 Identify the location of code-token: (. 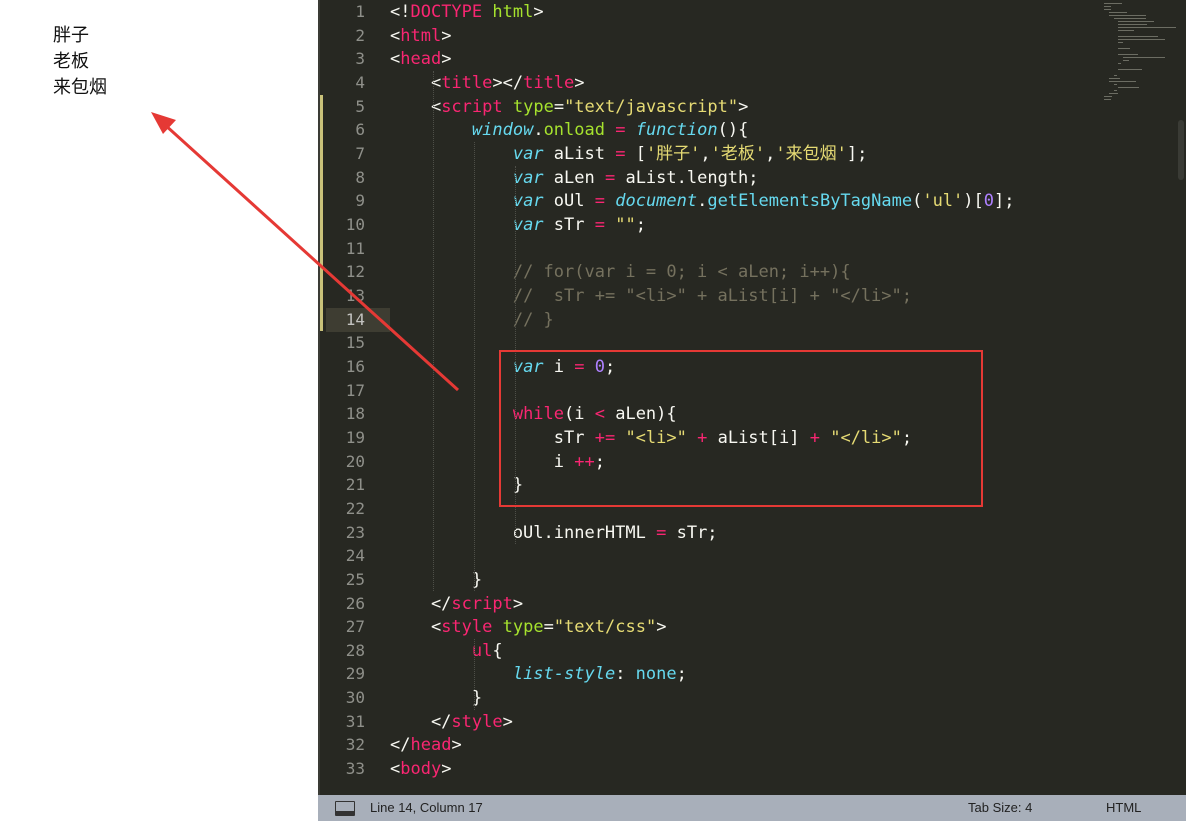
(917, 201).